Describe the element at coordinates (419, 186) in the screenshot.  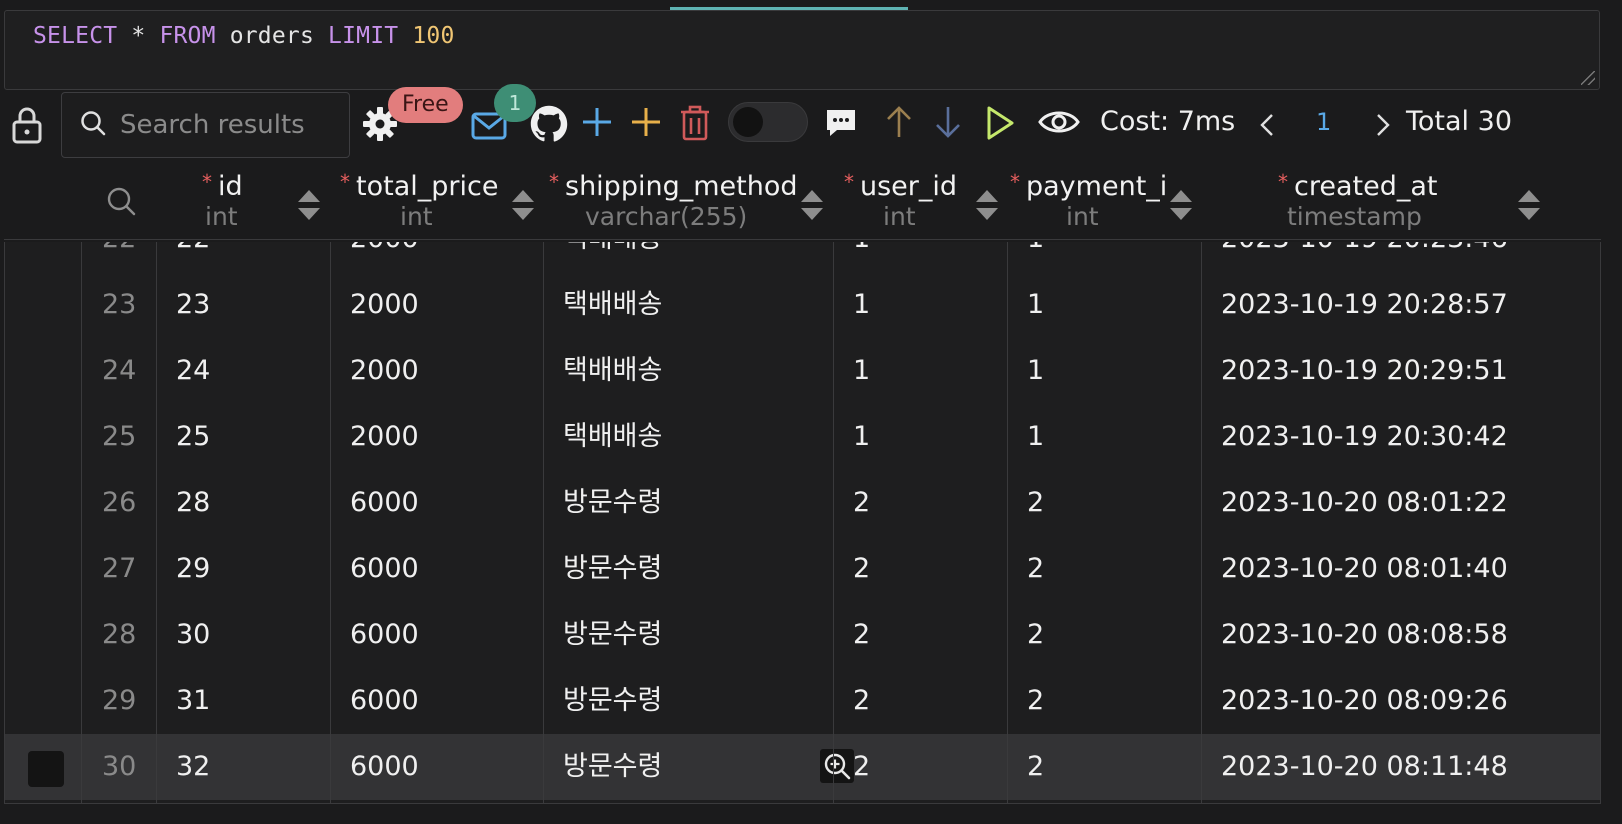
I see `column-header-total-price: * total_price` at that location.